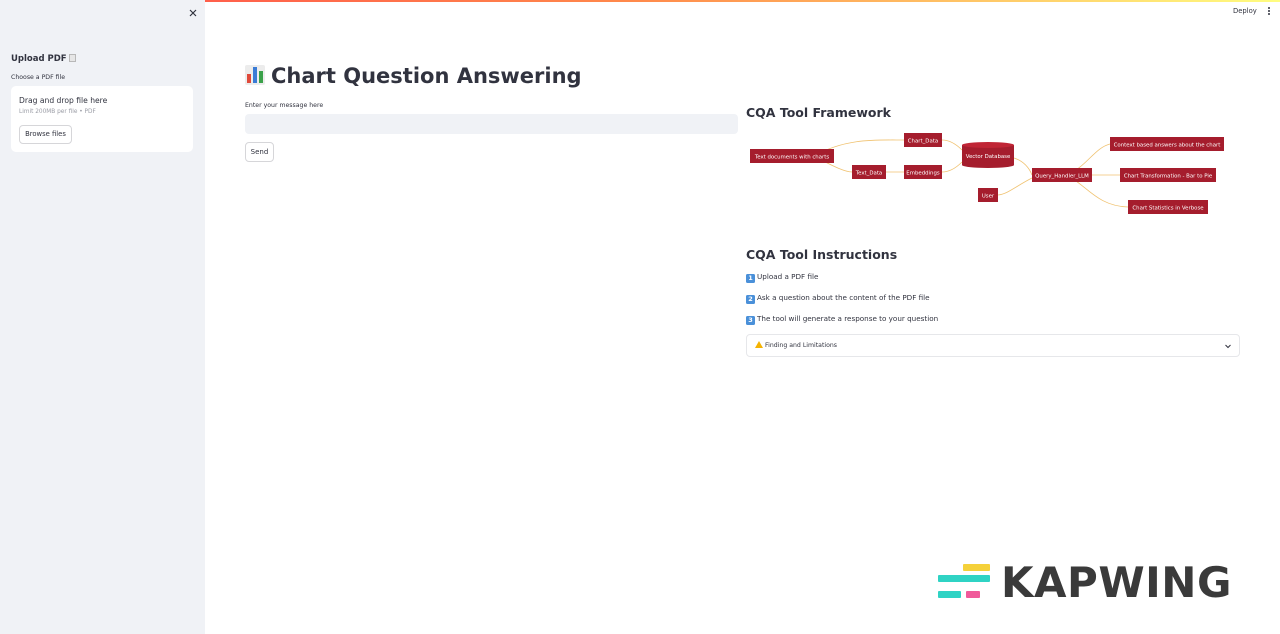 The image size is (1280, 634). Describe the element at coordinates (818, 112) in the screenshot. I see `framework-title: CQA Tool Framework` at that location.